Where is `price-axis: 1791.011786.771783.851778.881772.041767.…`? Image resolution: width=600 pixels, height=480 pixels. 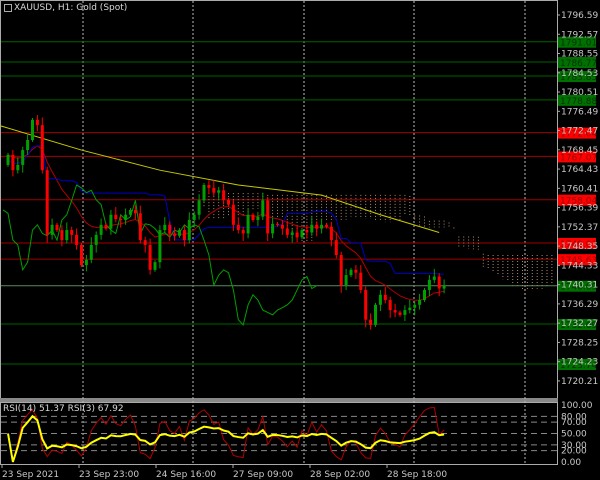 price-axis: 1791.011786.771783.851778.881772.041767.… is located at coordinates (577, 199).